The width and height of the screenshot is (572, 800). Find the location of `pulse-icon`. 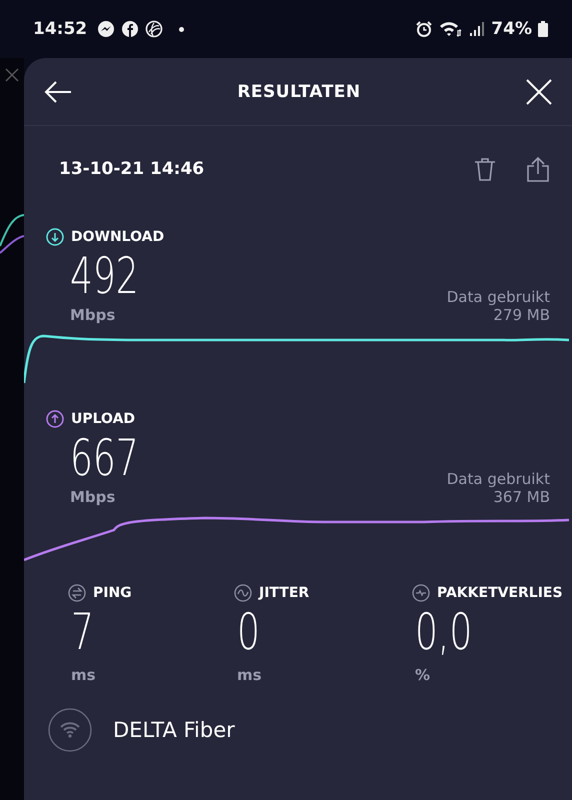

pulse-icon is located at coordinates (421, 593).